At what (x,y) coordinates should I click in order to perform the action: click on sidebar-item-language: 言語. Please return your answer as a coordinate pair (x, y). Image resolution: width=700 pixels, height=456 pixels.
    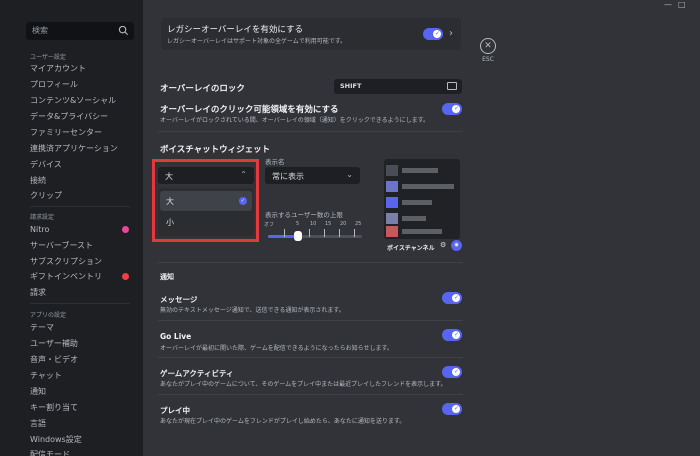
    Looking at the image, I should click on (82, 423).